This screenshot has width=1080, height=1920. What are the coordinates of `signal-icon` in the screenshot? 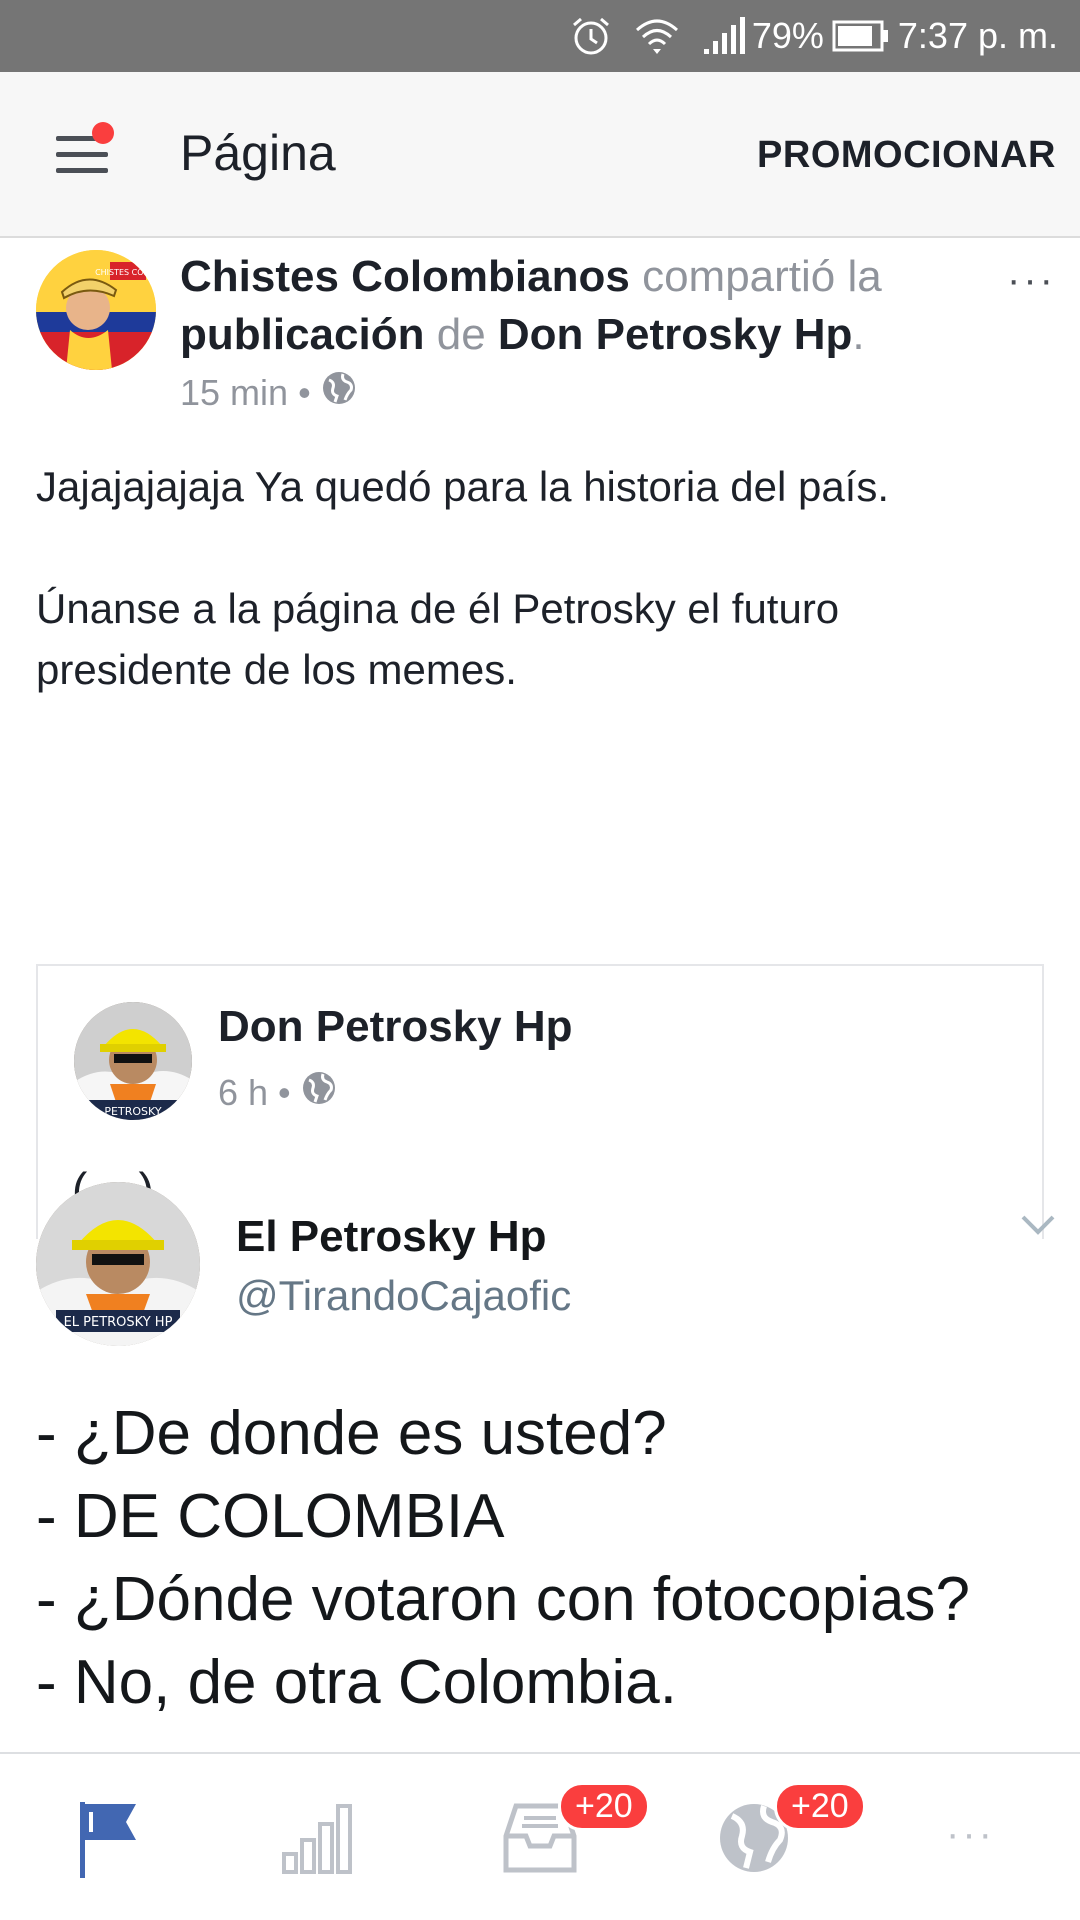 It's located at (724, 36).